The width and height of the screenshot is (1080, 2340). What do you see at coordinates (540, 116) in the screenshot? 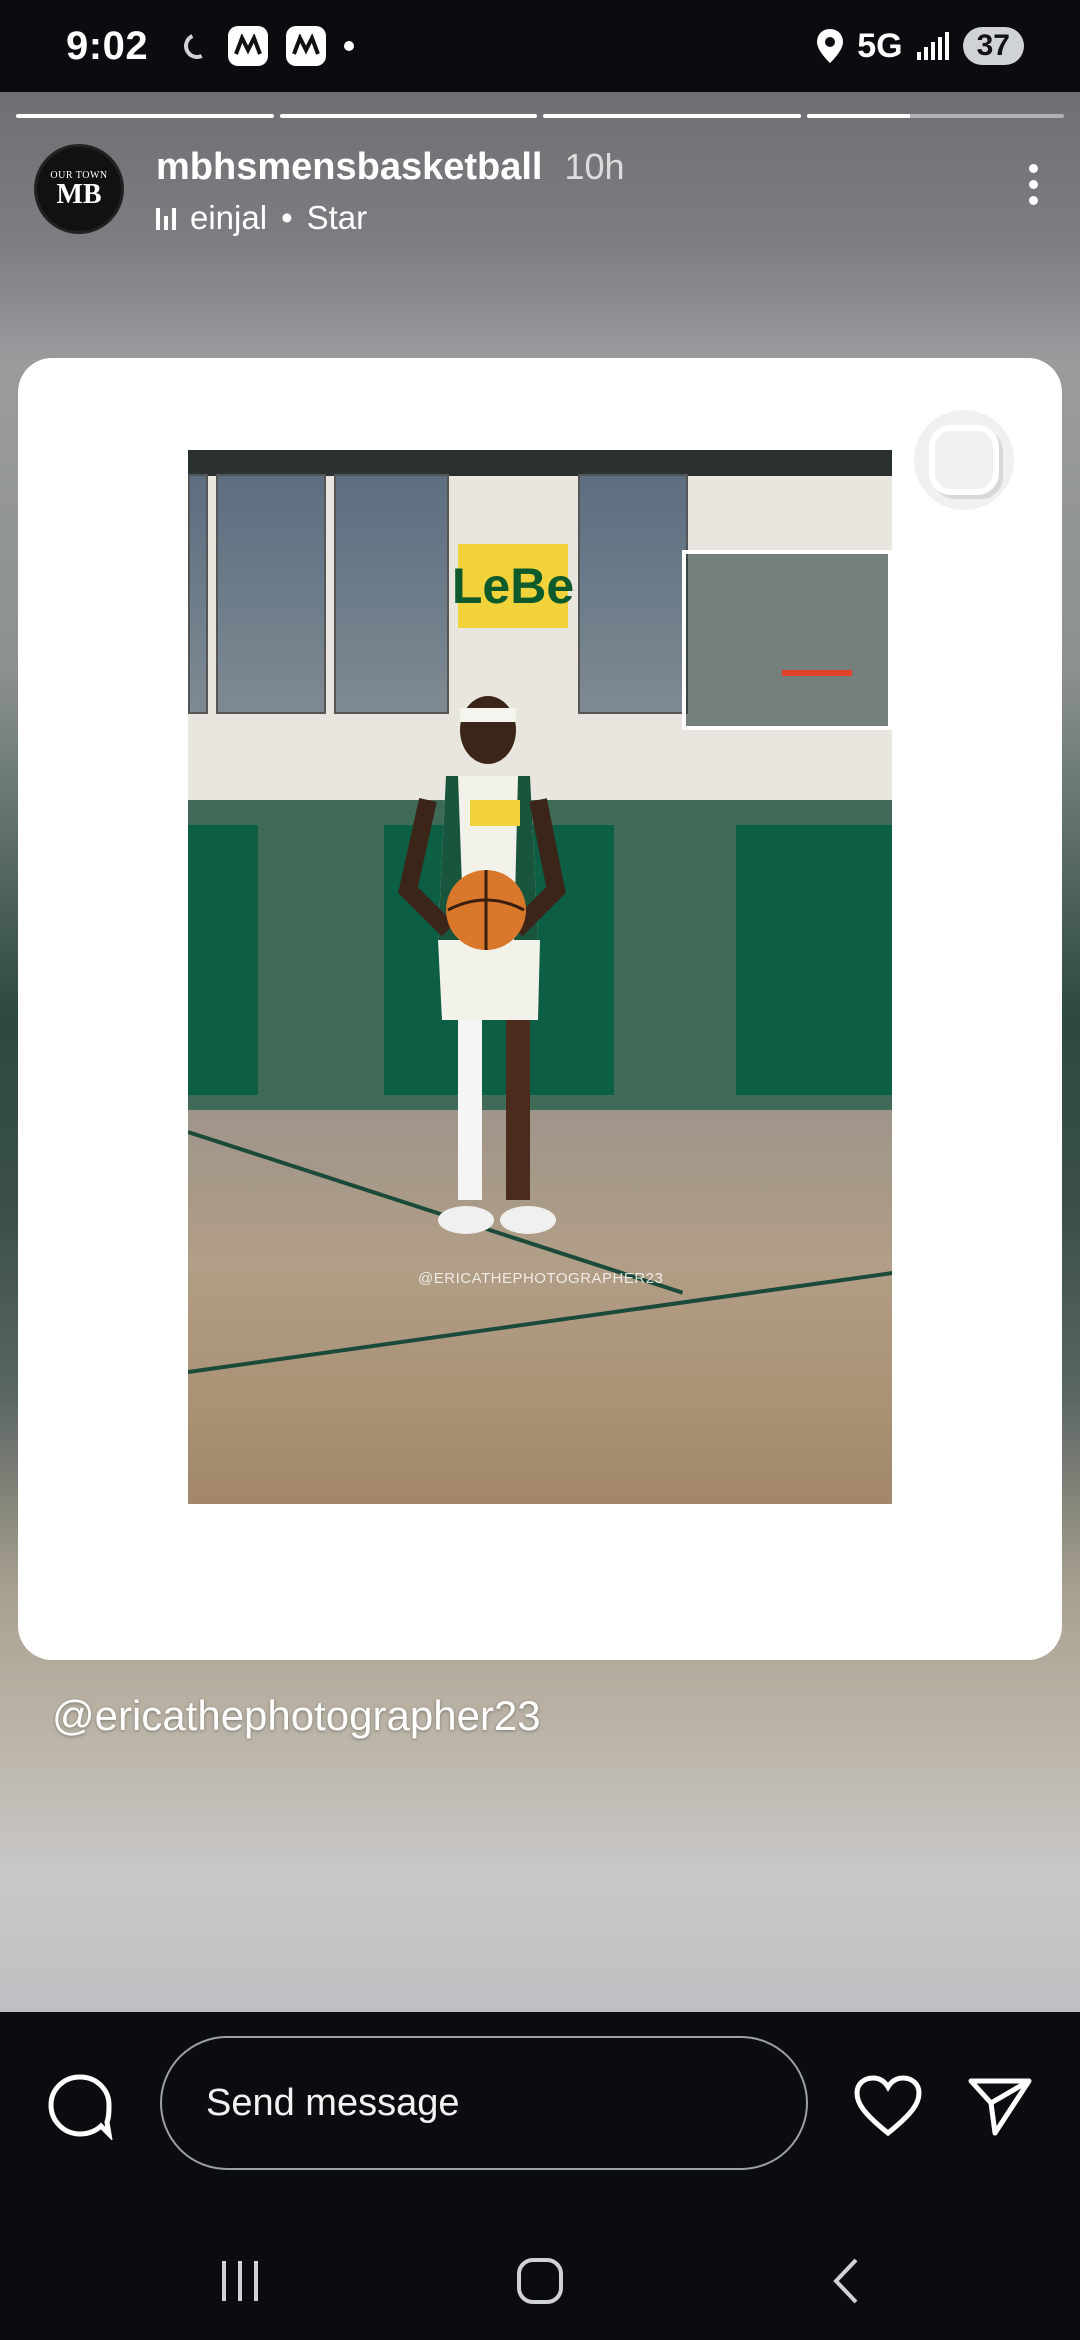
I see `story-progress` at bounding box center [540, 116].